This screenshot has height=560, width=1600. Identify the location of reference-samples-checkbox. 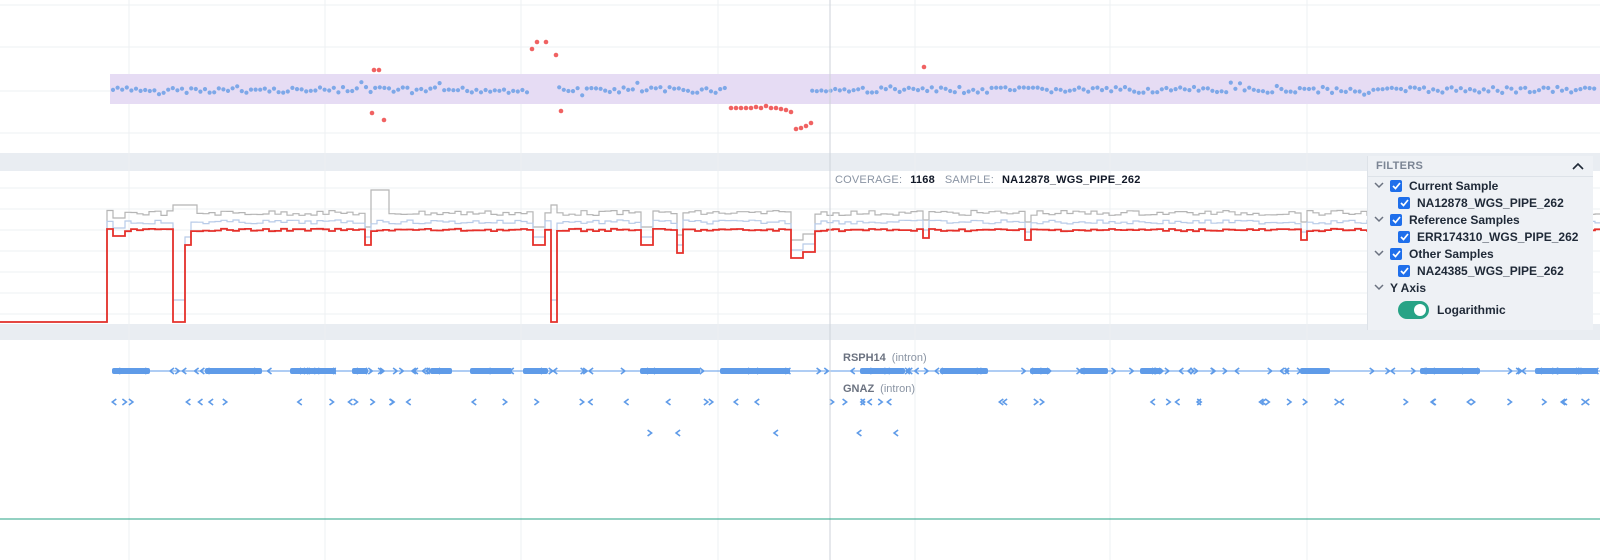
(1396, 219).